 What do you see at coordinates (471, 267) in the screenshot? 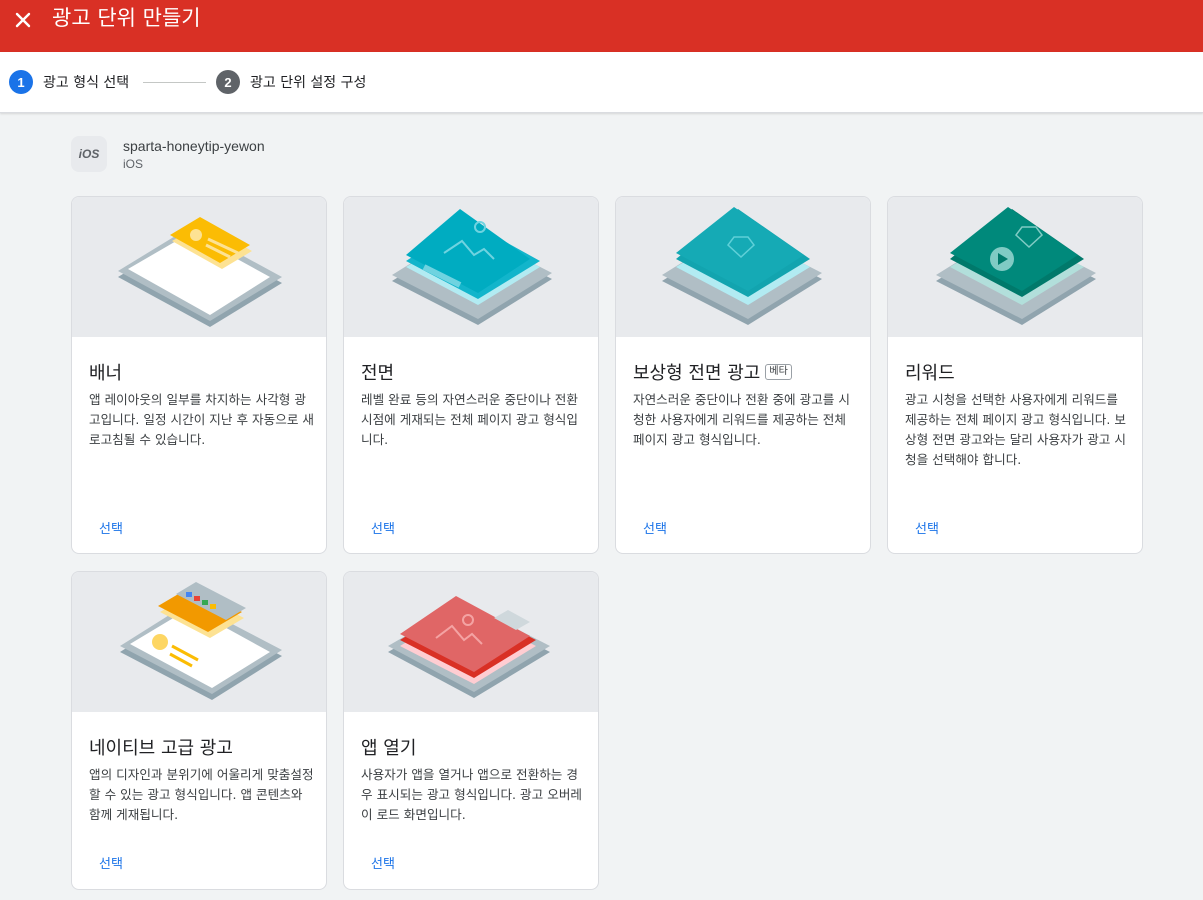
I see `interstitial-illustration` at bounding box center [471, 267].